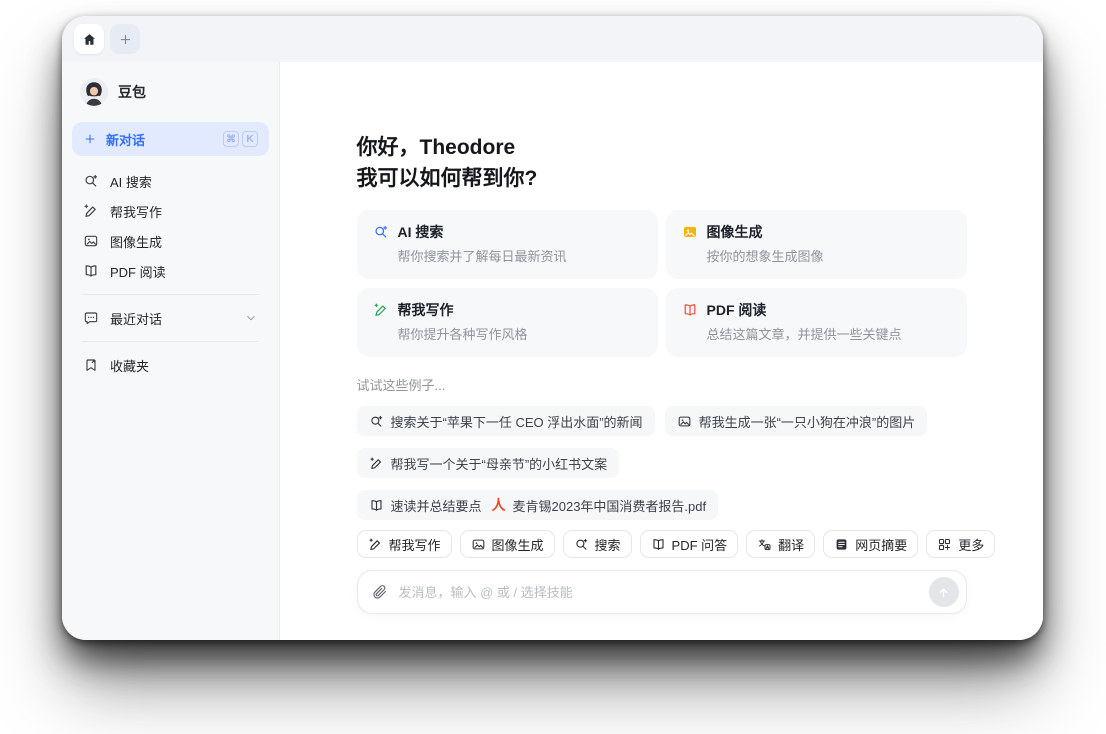  Describe the element at coordinates (170, 365) in the screenshot. I see `sidebar-item-favorites: 收藏夹` at that location.